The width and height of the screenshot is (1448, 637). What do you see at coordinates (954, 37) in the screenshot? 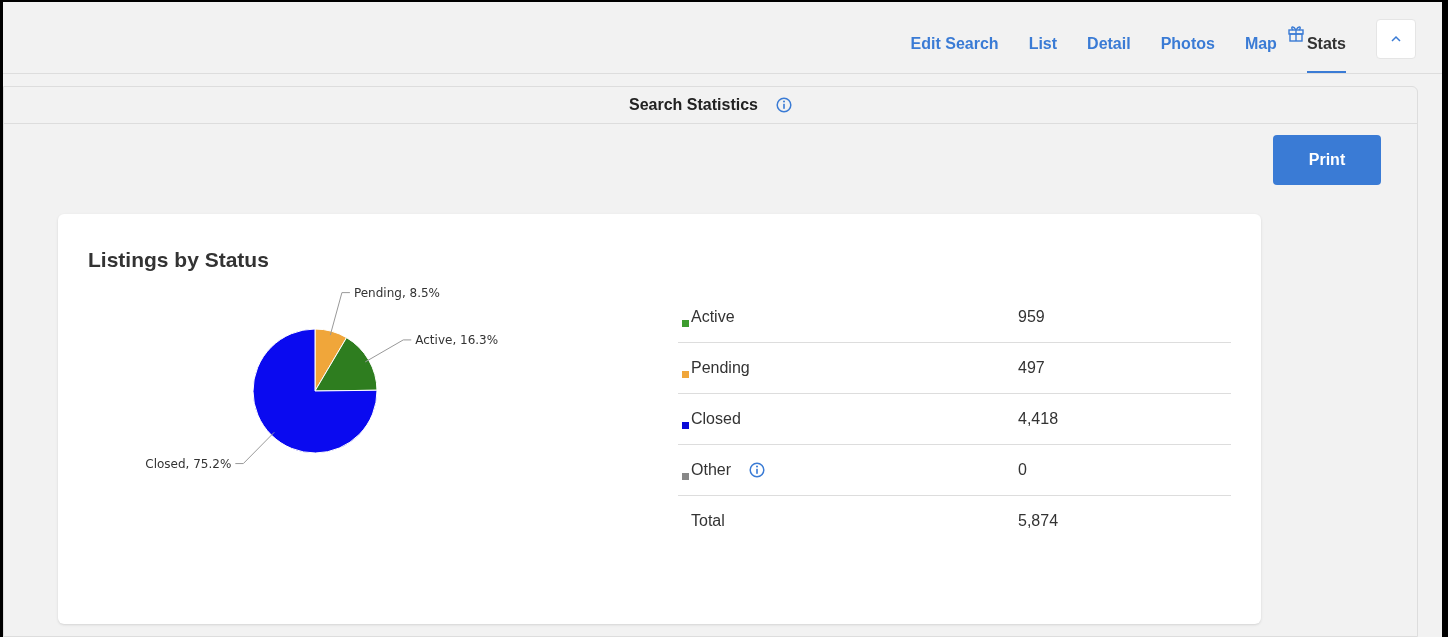
I see `nav-tab: Edit Search` at bounding box center [954, 37].